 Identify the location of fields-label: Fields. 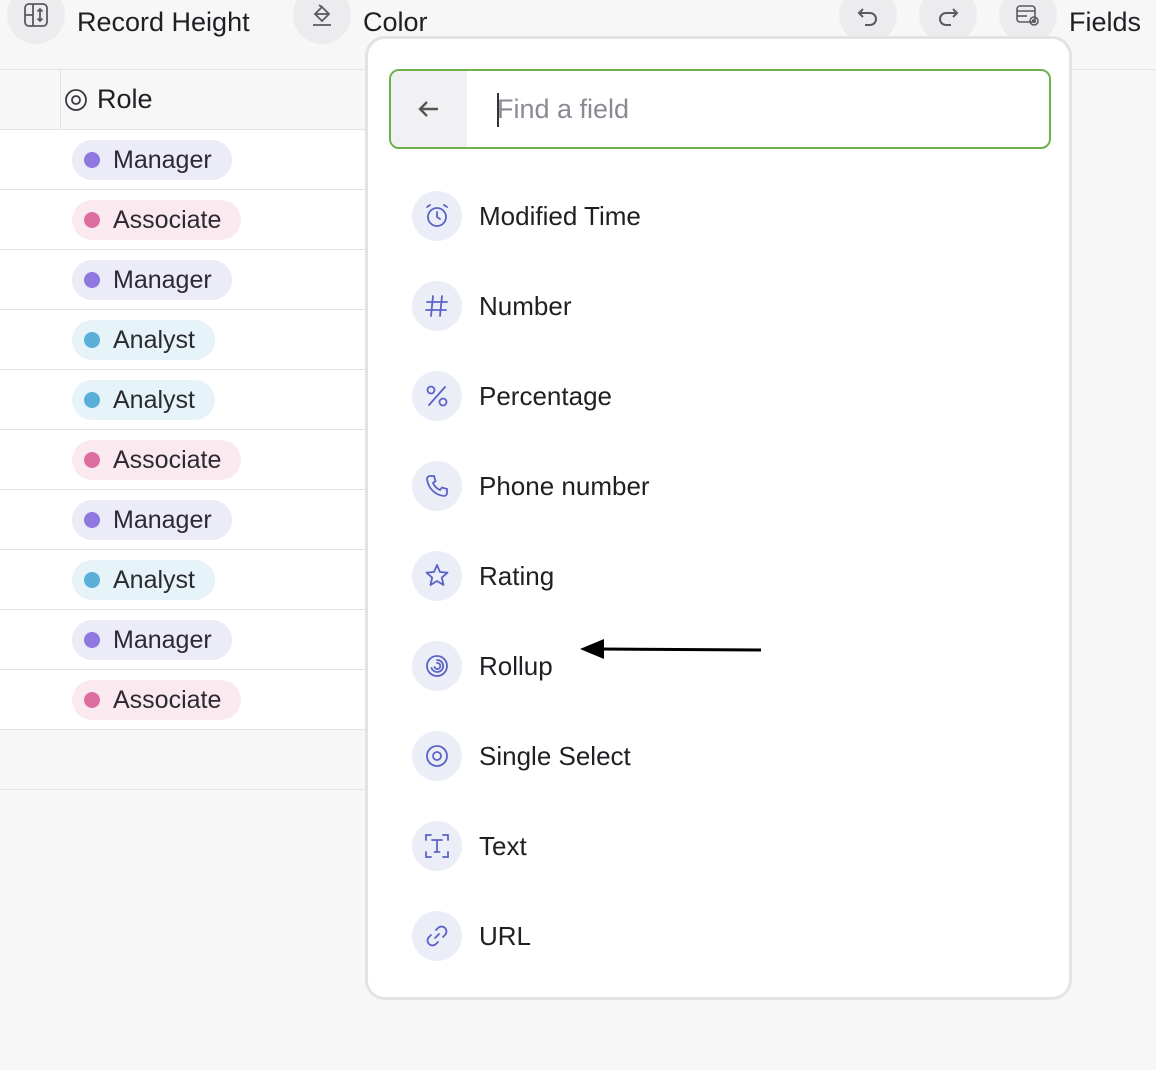
(1105, 21).